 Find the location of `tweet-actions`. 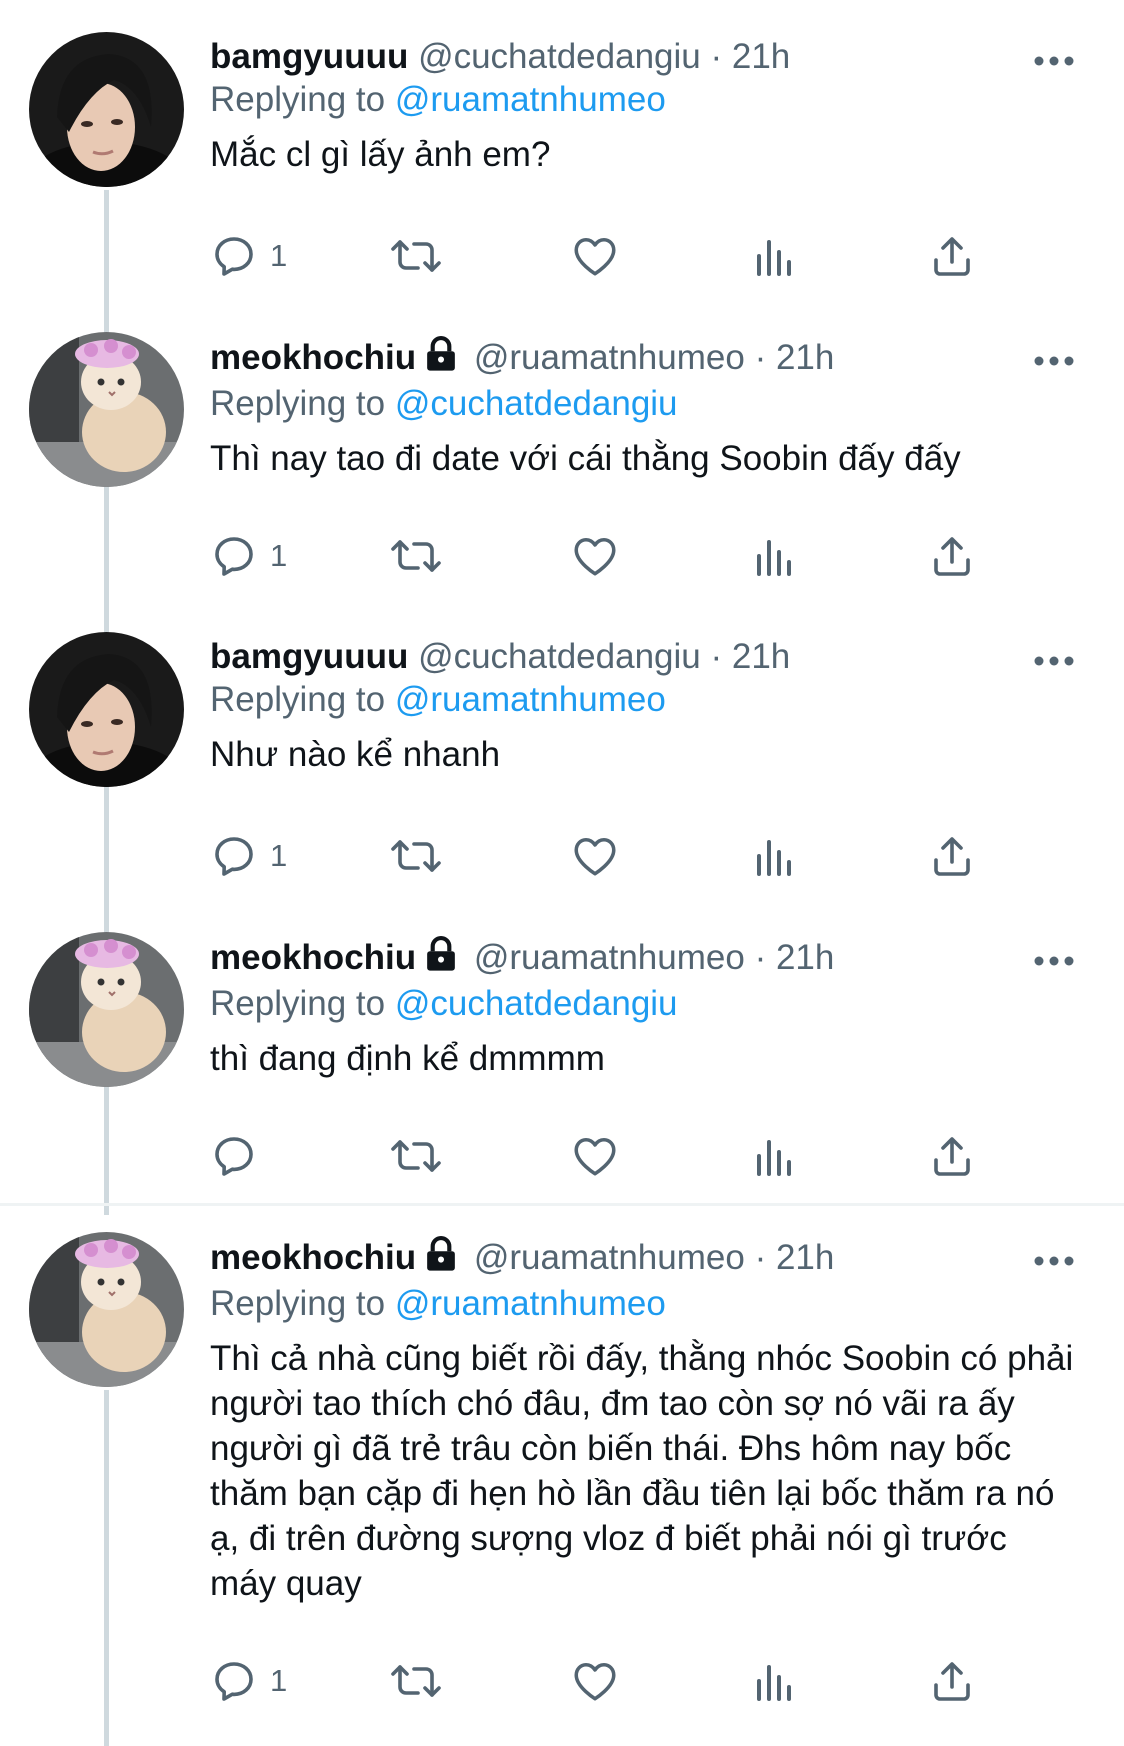

tweet-actions is located at coordinates (605, 1158).